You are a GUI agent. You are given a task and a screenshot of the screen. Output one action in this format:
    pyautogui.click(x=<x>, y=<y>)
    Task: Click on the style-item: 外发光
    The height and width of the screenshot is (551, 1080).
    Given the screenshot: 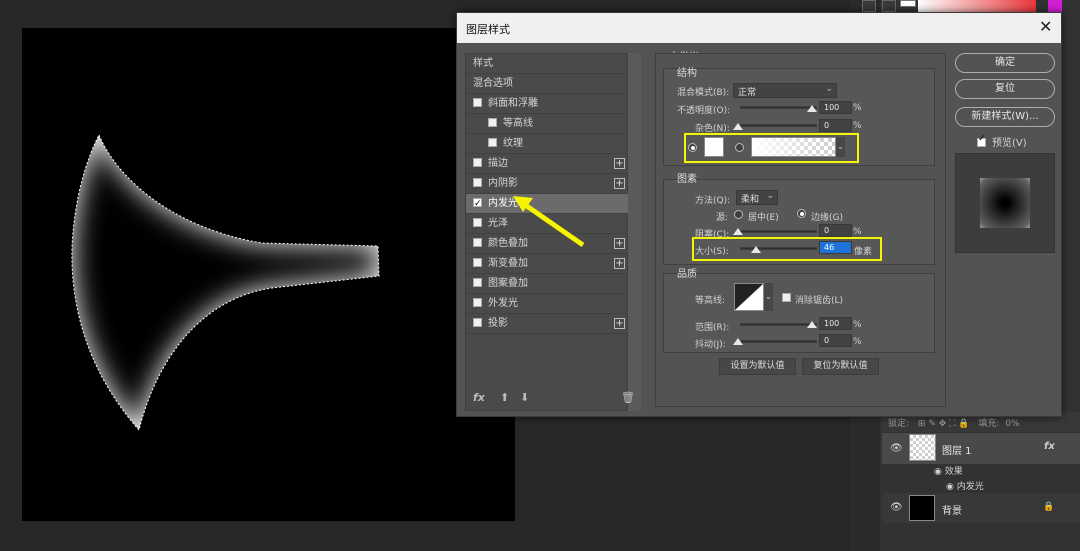 What is the action you would take?
    pyautogui.click(x=547, y=304)
    